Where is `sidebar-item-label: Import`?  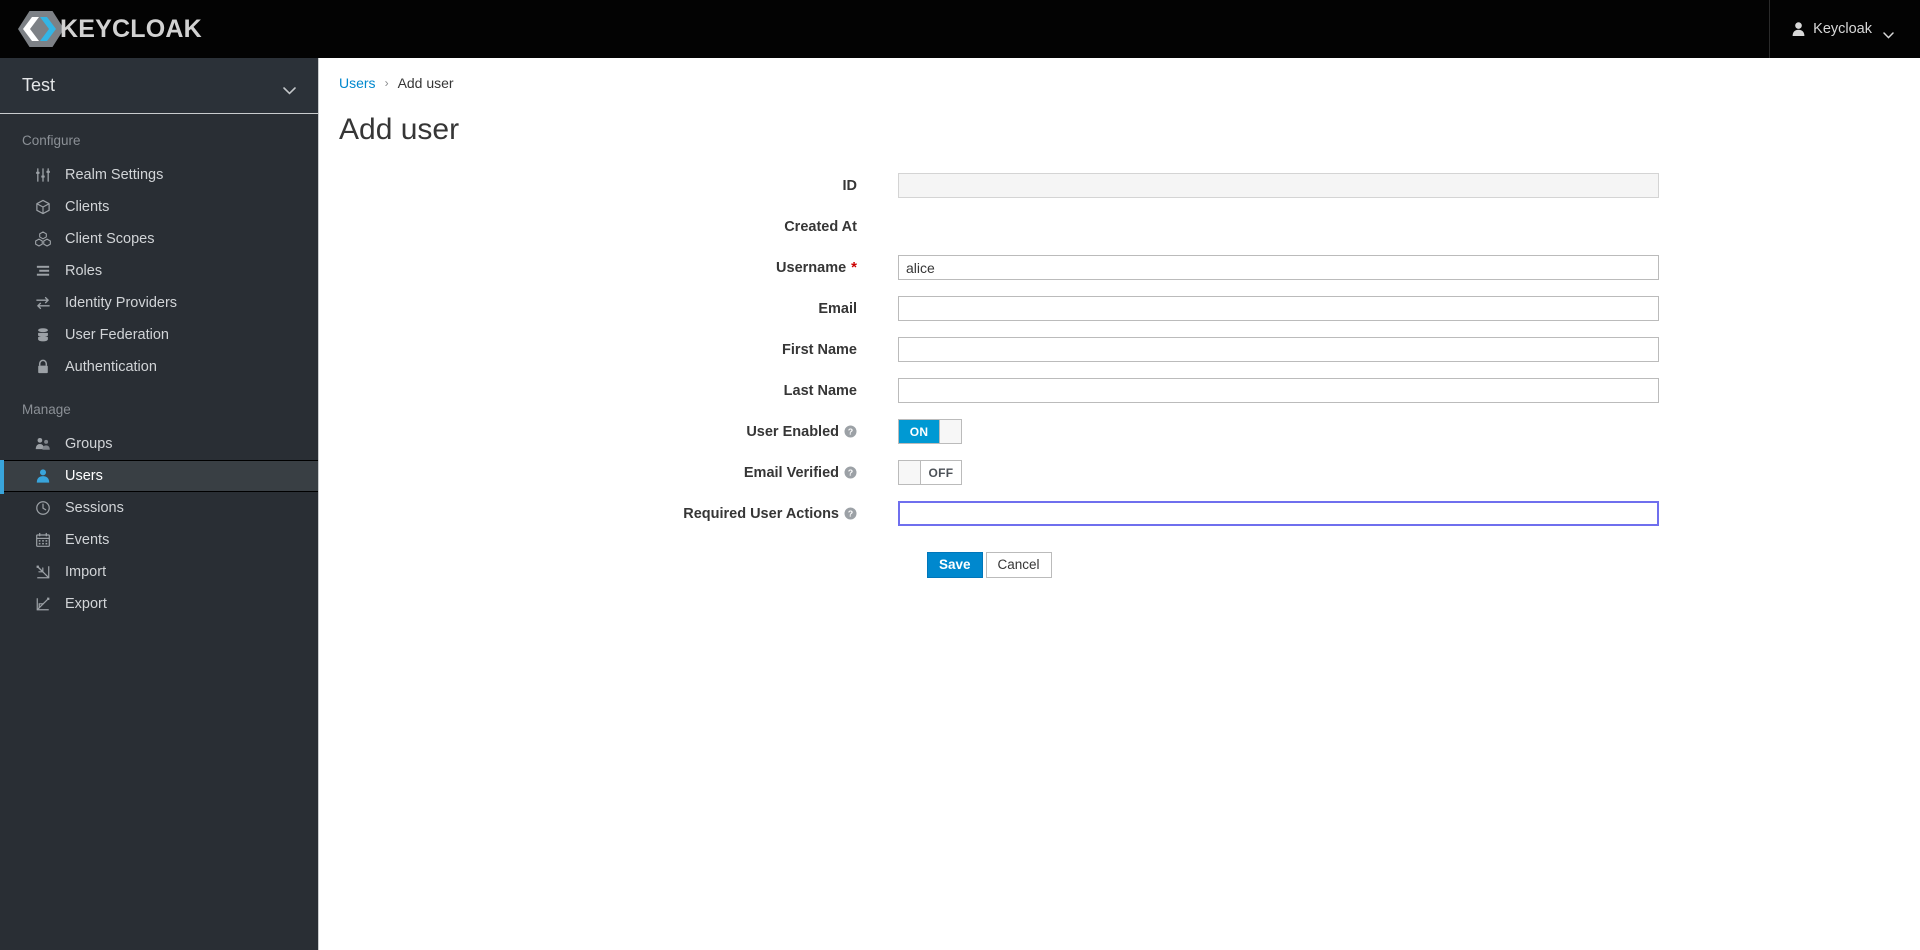 sidebar-item-label: Import is located at coordinates (86, 571).